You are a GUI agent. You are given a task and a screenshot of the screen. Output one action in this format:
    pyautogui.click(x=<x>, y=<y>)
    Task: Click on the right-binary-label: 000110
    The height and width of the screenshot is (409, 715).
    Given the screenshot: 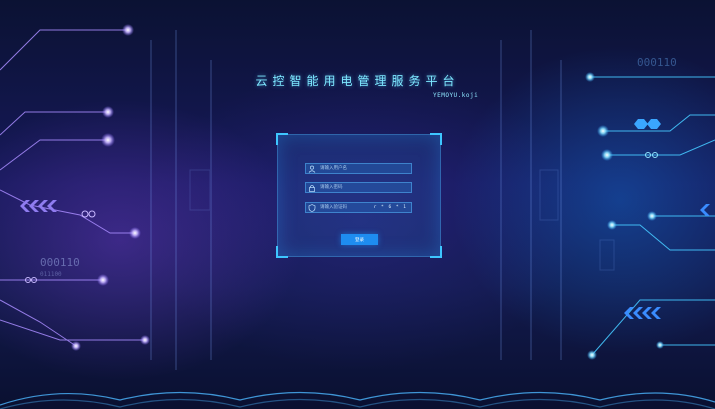 What is the action you would take?
    pyautogui.click(x=657, y=62)
    